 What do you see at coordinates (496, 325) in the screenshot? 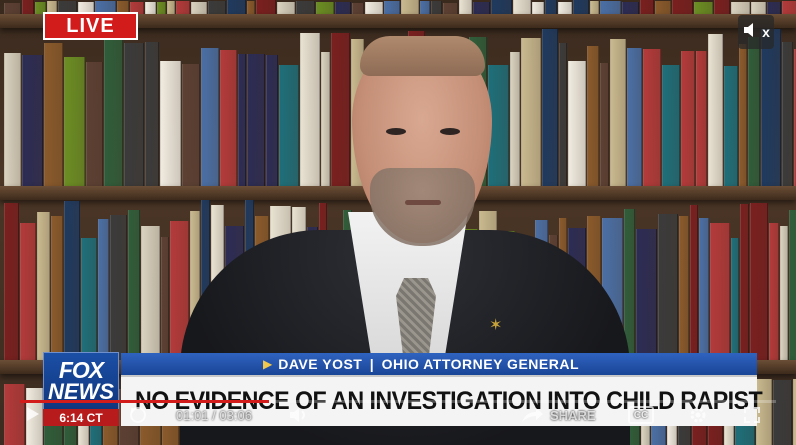
I see `lapel-pin-icon: ✶` at bounding box center [496, 325].